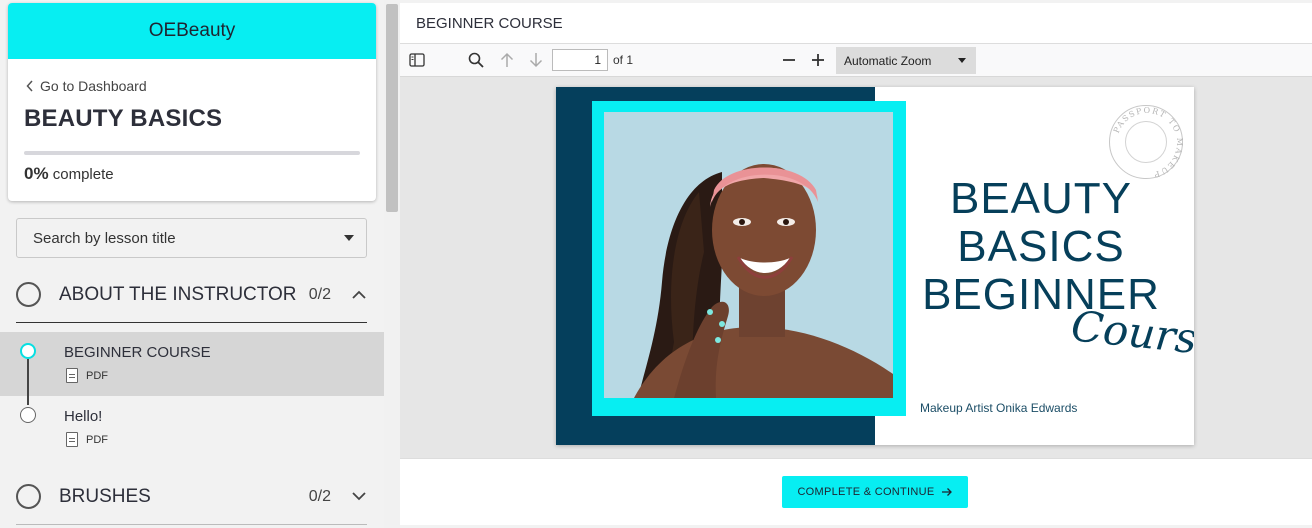 The height and width of the screenshot is (528, 1312). I want to click on brand-name: OEBeauty, so click(192, 30).